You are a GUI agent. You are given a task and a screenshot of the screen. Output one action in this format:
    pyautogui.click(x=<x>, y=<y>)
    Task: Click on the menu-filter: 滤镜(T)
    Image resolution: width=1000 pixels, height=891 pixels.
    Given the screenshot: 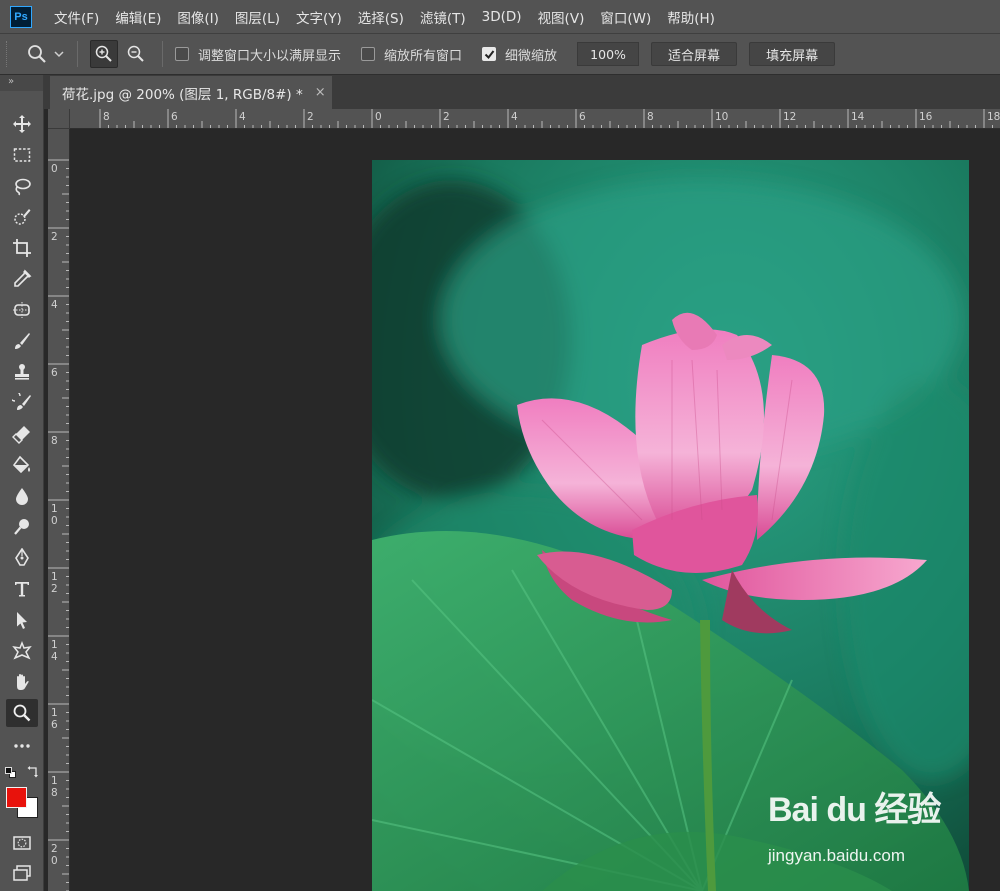 What is the action you would take?
    pyautogui.click(x=443, y=17)
    